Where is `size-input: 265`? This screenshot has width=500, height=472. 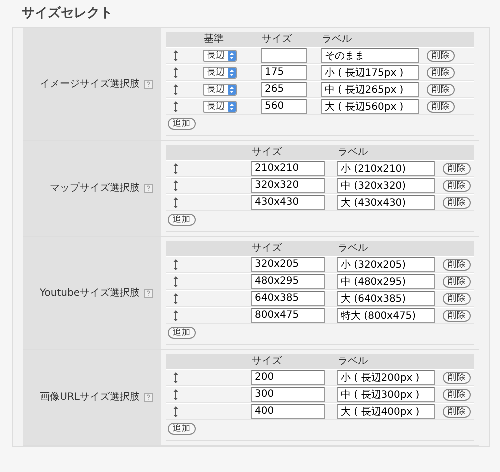 size-input: 265 is located at coordinates (284, 89).